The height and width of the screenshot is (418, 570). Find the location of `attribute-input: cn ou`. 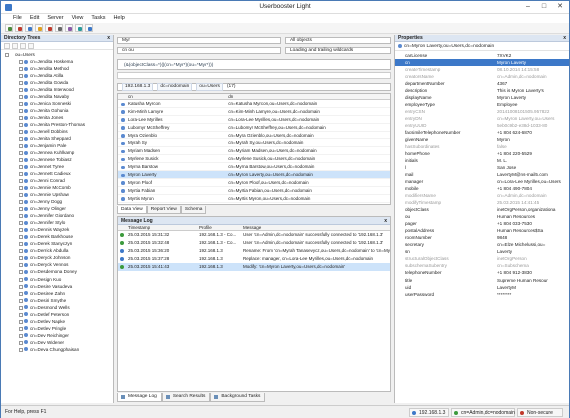

attribute-input: cn ou is located at coordinates (199, 50).